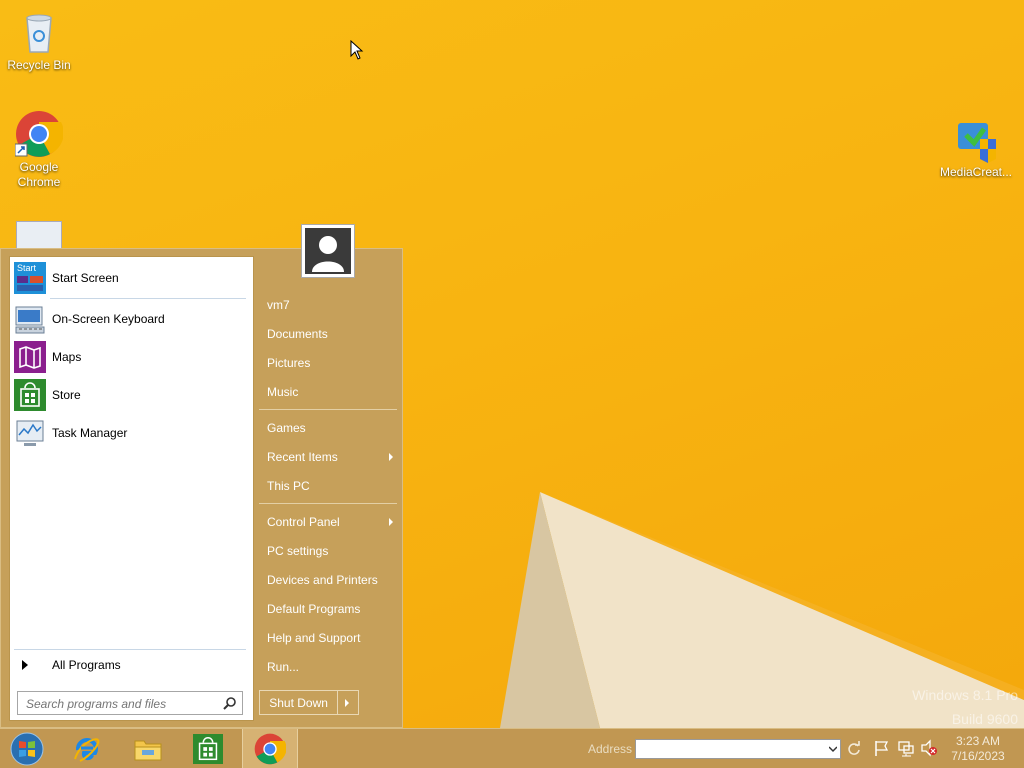 The width and height of the screenshot is (1024, 768). I want to click on start-screen-icon: Start, so click(30, 278).